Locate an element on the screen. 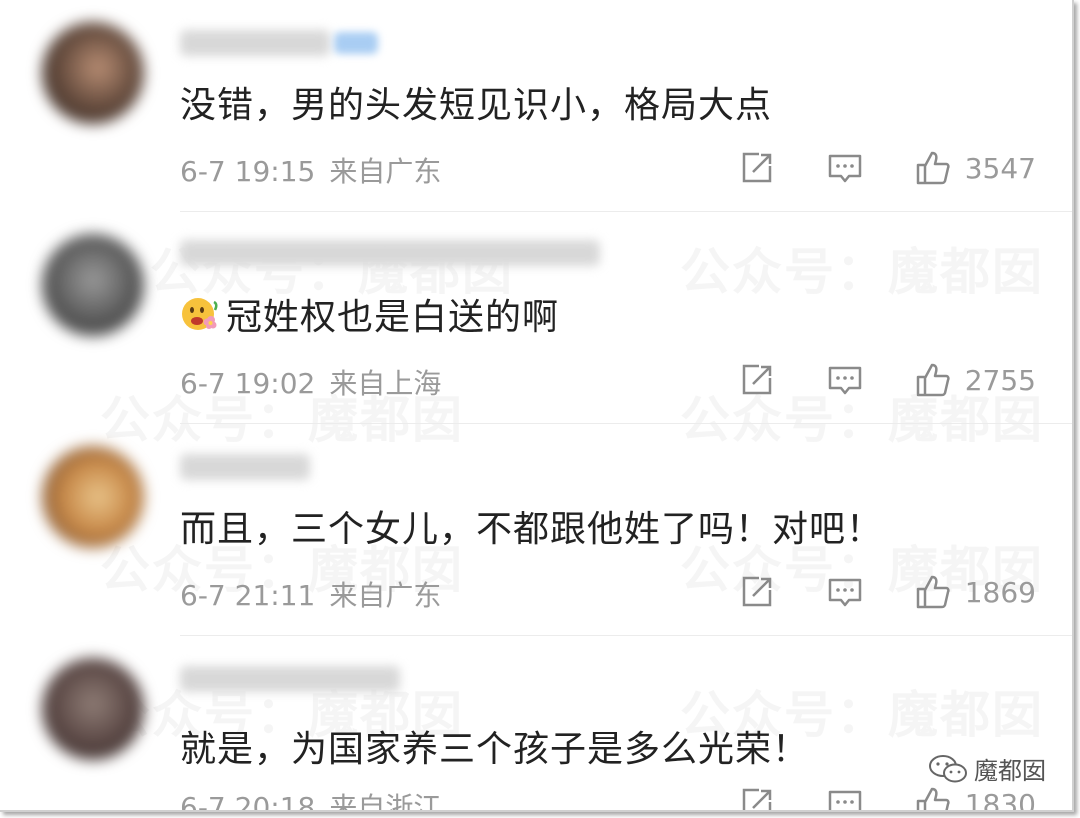 This screenshot has height=818, width=1080. comment-meta: 6-7 19:15 来自广东 is located at coordinates (310, 170).